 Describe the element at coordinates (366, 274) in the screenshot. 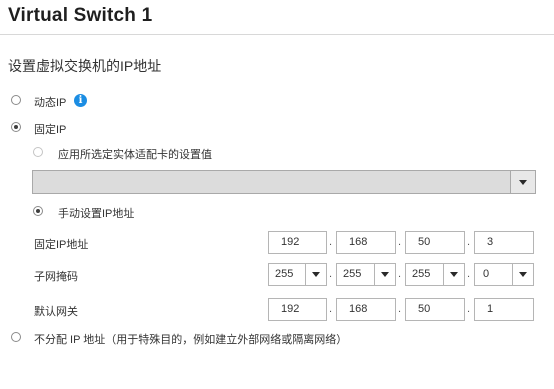

I see `mask-octet-2-select: 255` at that location.